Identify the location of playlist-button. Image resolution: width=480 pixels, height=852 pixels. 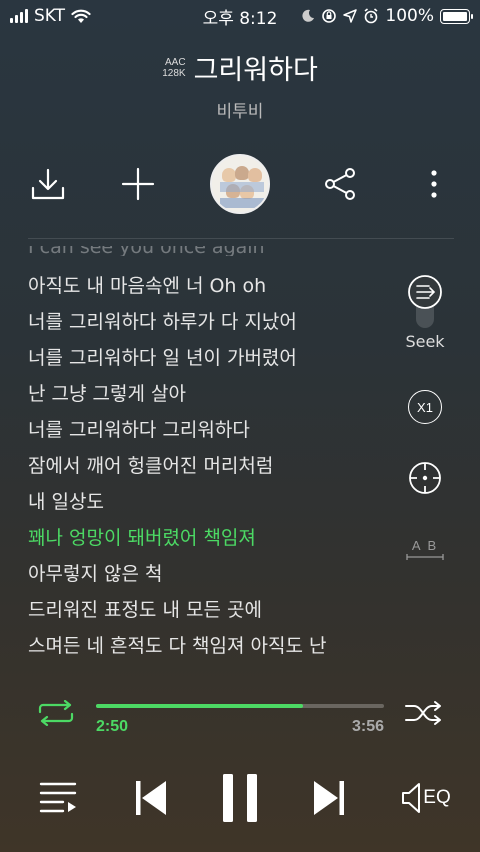
(59, 798).